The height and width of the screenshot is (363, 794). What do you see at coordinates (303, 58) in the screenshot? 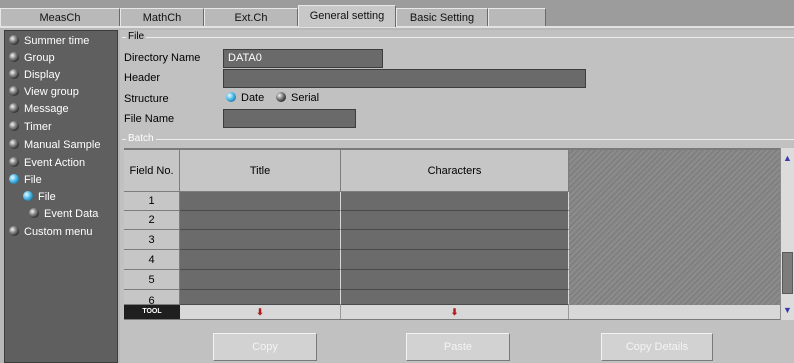
I see `directory-name-field: DATA0` at bounding box center [303, 58].